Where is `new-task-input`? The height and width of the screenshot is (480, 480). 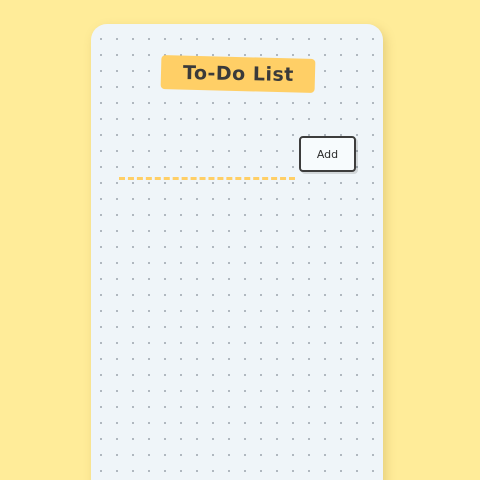 new-task-input is located at coordinates (207, 167).